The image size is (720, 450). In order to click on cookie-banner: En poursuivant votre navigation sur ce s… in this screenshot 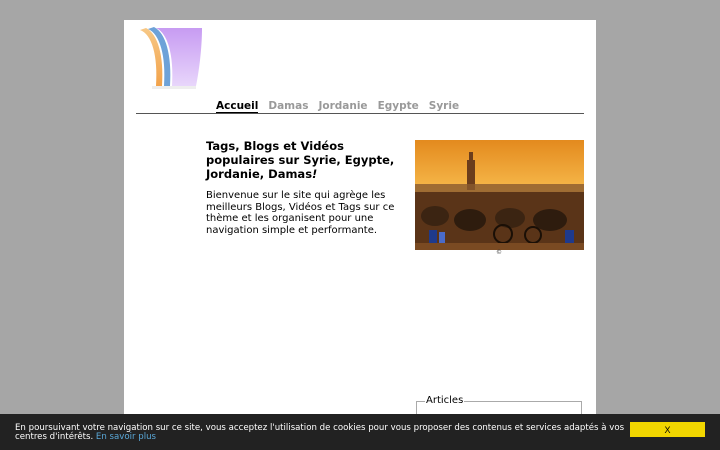, I will do `click(360, 432)`.